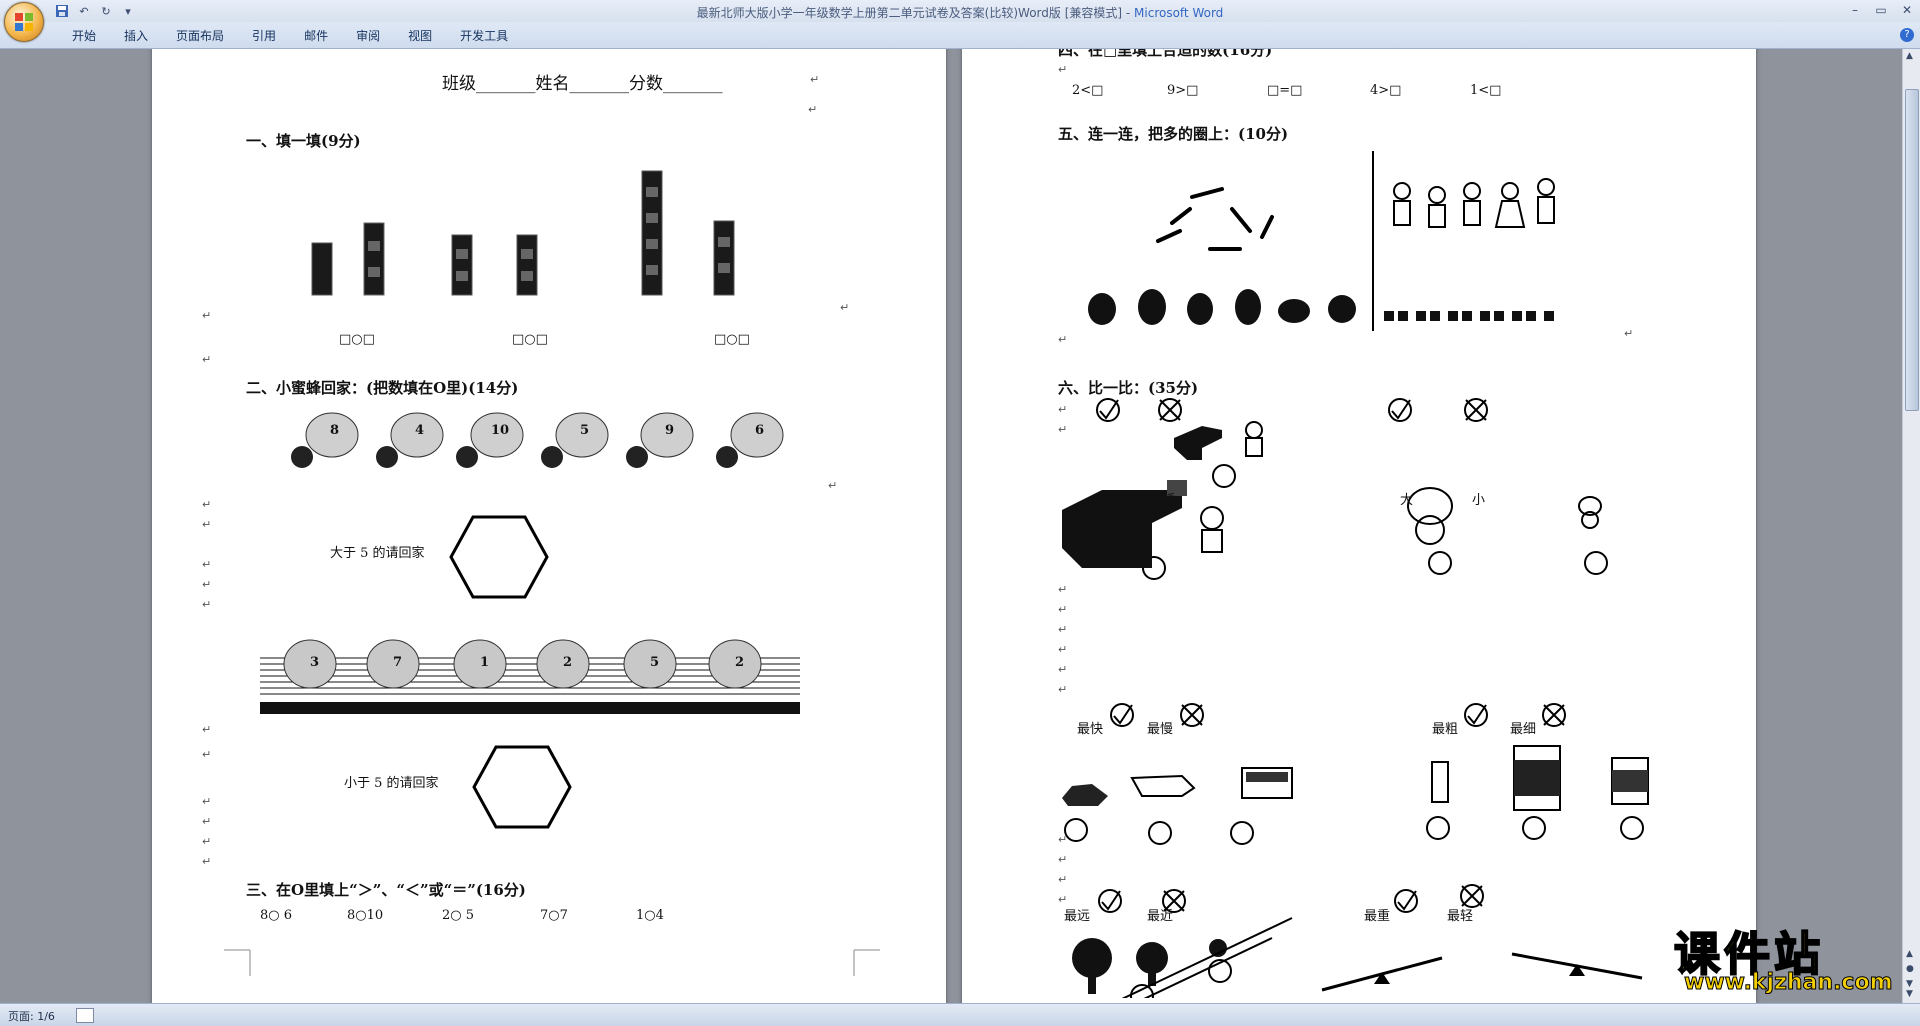 This screenshot has height=1026, width=1920. What do you see at coordinates (84, 36) in the screenshot?
I see `tab-home: 开始` at bounding box center [84, 36].